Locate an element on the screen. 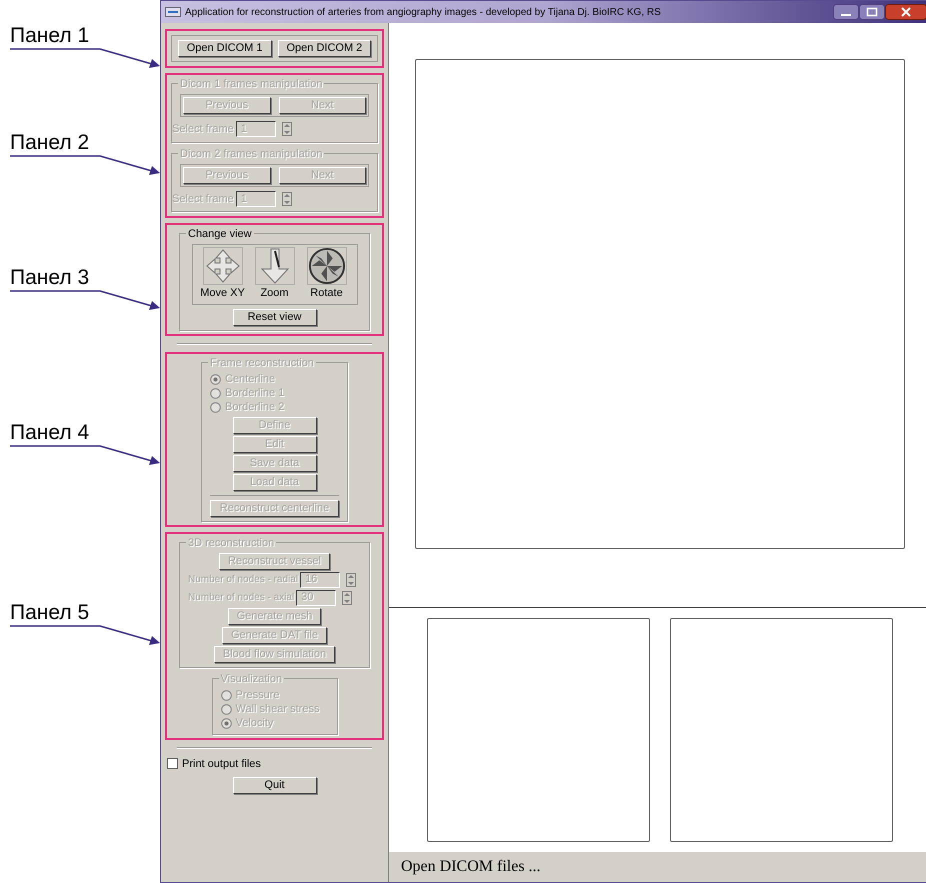 This screenshot has height=883, width=926. open-button: Open DICOM 2 is located at coordinates (325, 48).